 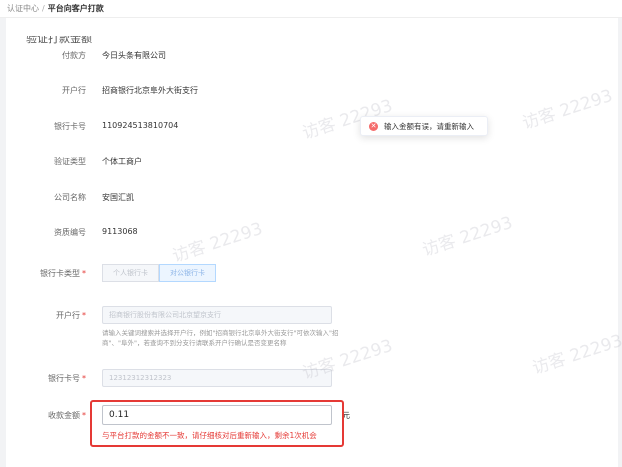 I want to click on company-value: 安国汇凯, so click(x=118, y=197).